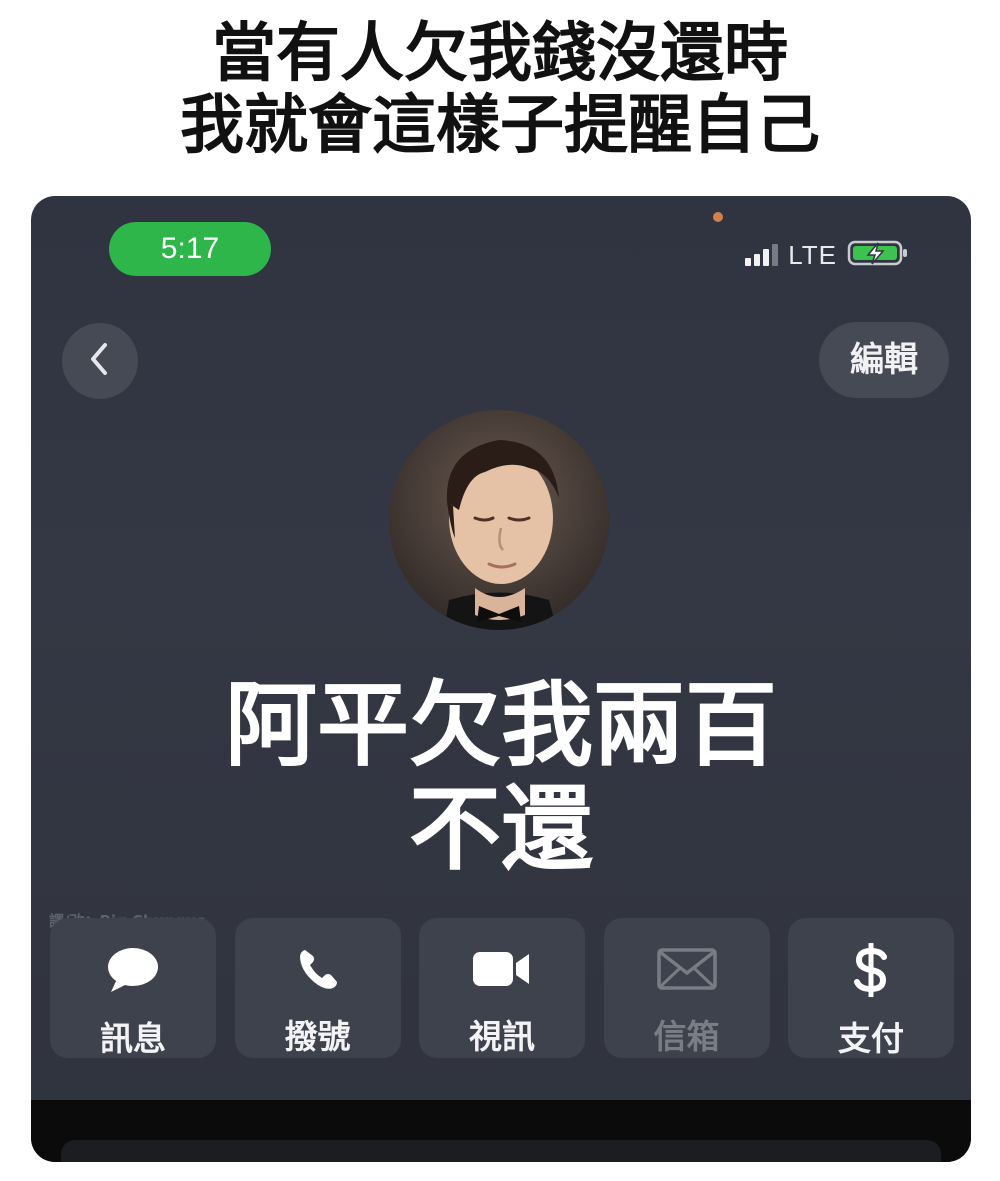 This screenshot has height=1181, width=1000. What do you see at coordinates (500, 126) in the screenshot?
I see `caption-line-2: 我就會這樣子提醒自己` at bounding box center [500, 126].